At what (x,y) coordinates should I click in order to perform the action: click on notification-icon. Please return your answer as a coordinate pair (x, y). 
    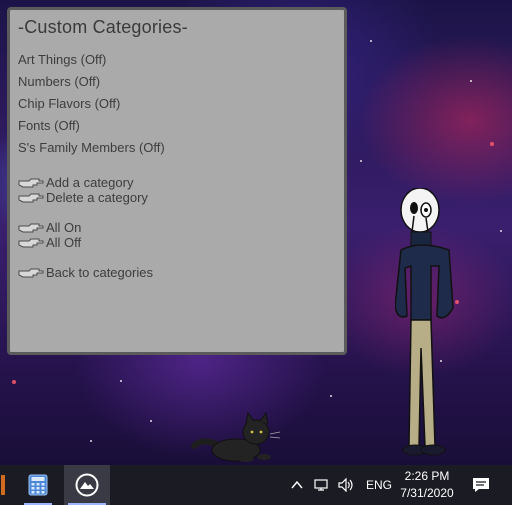
    Looking at the image, I should click on (481, 485).